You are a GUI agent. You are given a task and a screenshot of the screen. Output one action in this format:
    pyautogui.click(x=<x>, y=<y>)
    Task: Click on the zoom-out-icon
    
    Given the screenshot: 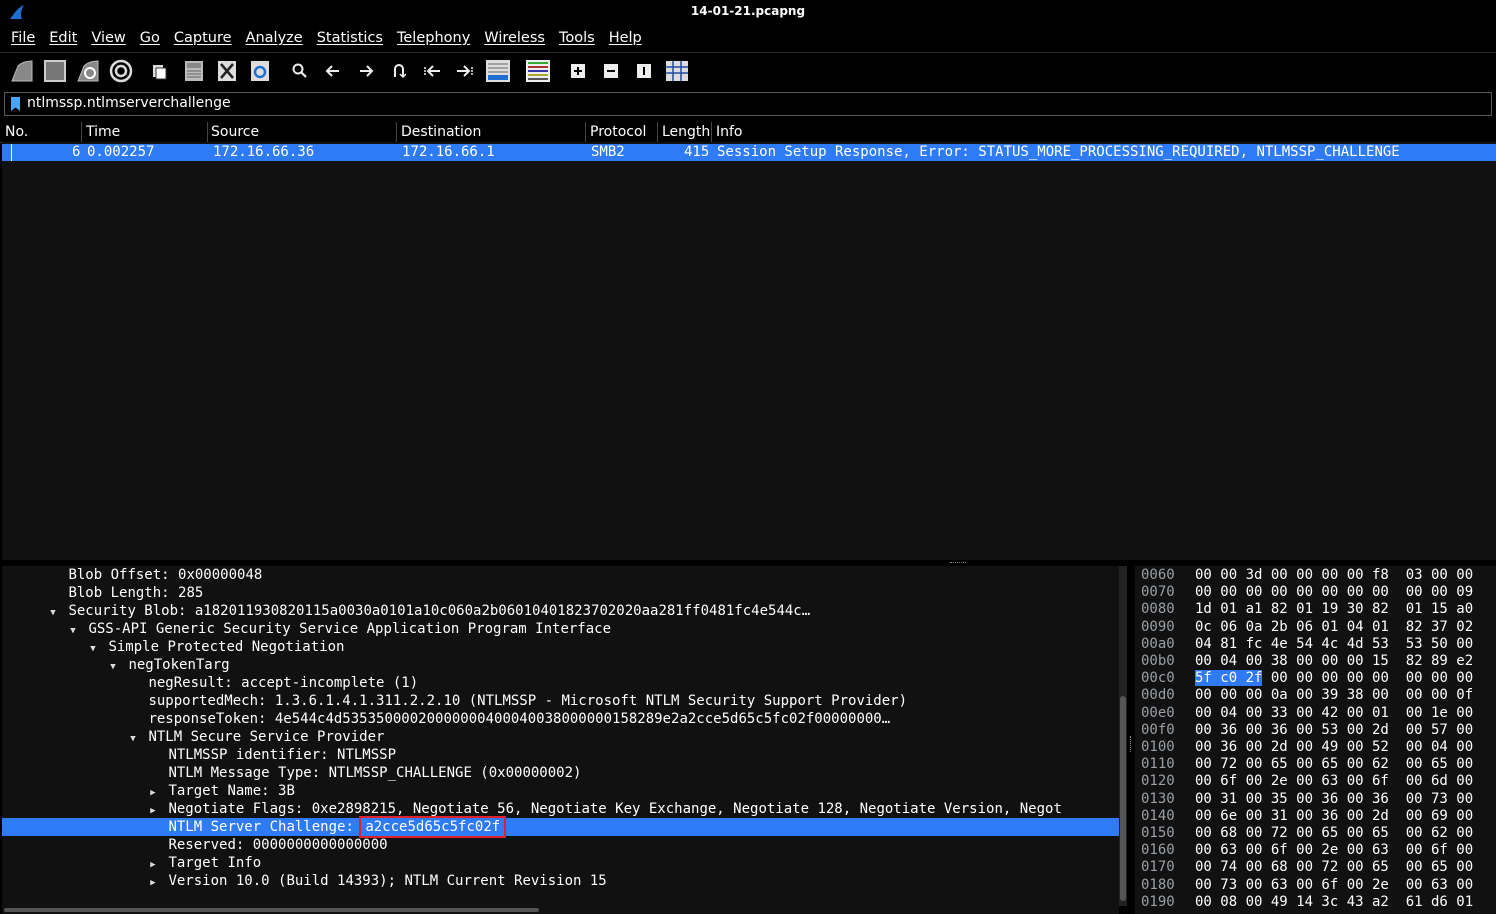 What is the action you would take?
    pyautogui.click(x=611, y=71)
    